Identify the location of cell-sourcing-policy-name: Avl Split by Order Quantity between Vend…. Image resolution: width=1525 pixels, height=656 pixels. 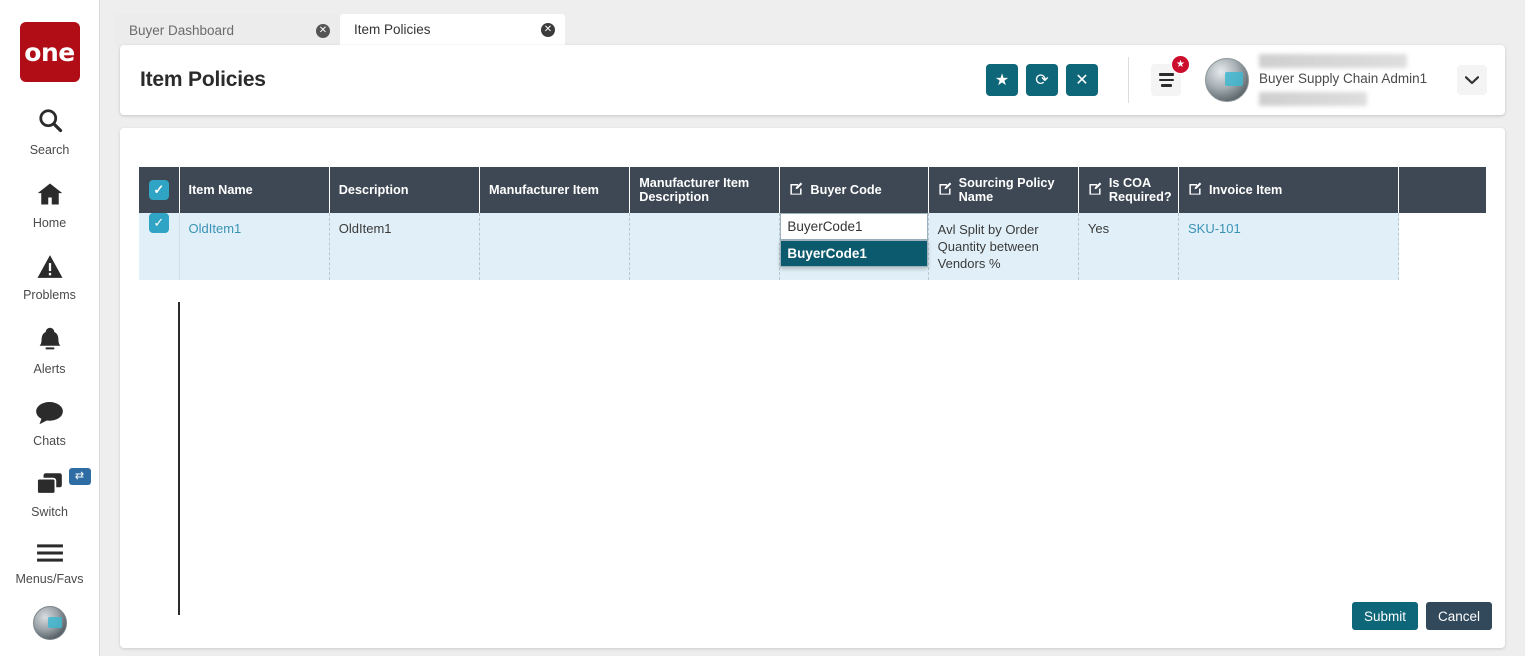
(1003, 246).